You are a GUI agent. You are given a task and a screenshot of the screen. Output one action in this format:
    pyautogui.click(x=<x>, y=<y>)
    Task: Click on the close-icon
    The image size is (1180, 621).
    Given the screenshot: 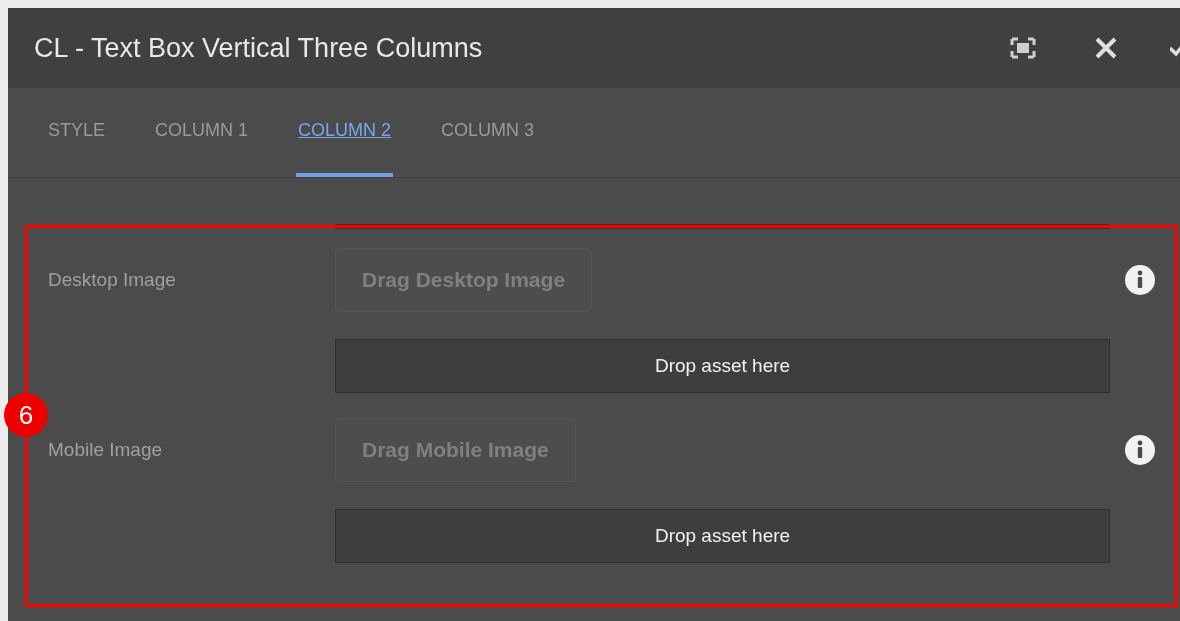 What is the action you would take?
    pyautogui.click(x=1106, y=48)
    